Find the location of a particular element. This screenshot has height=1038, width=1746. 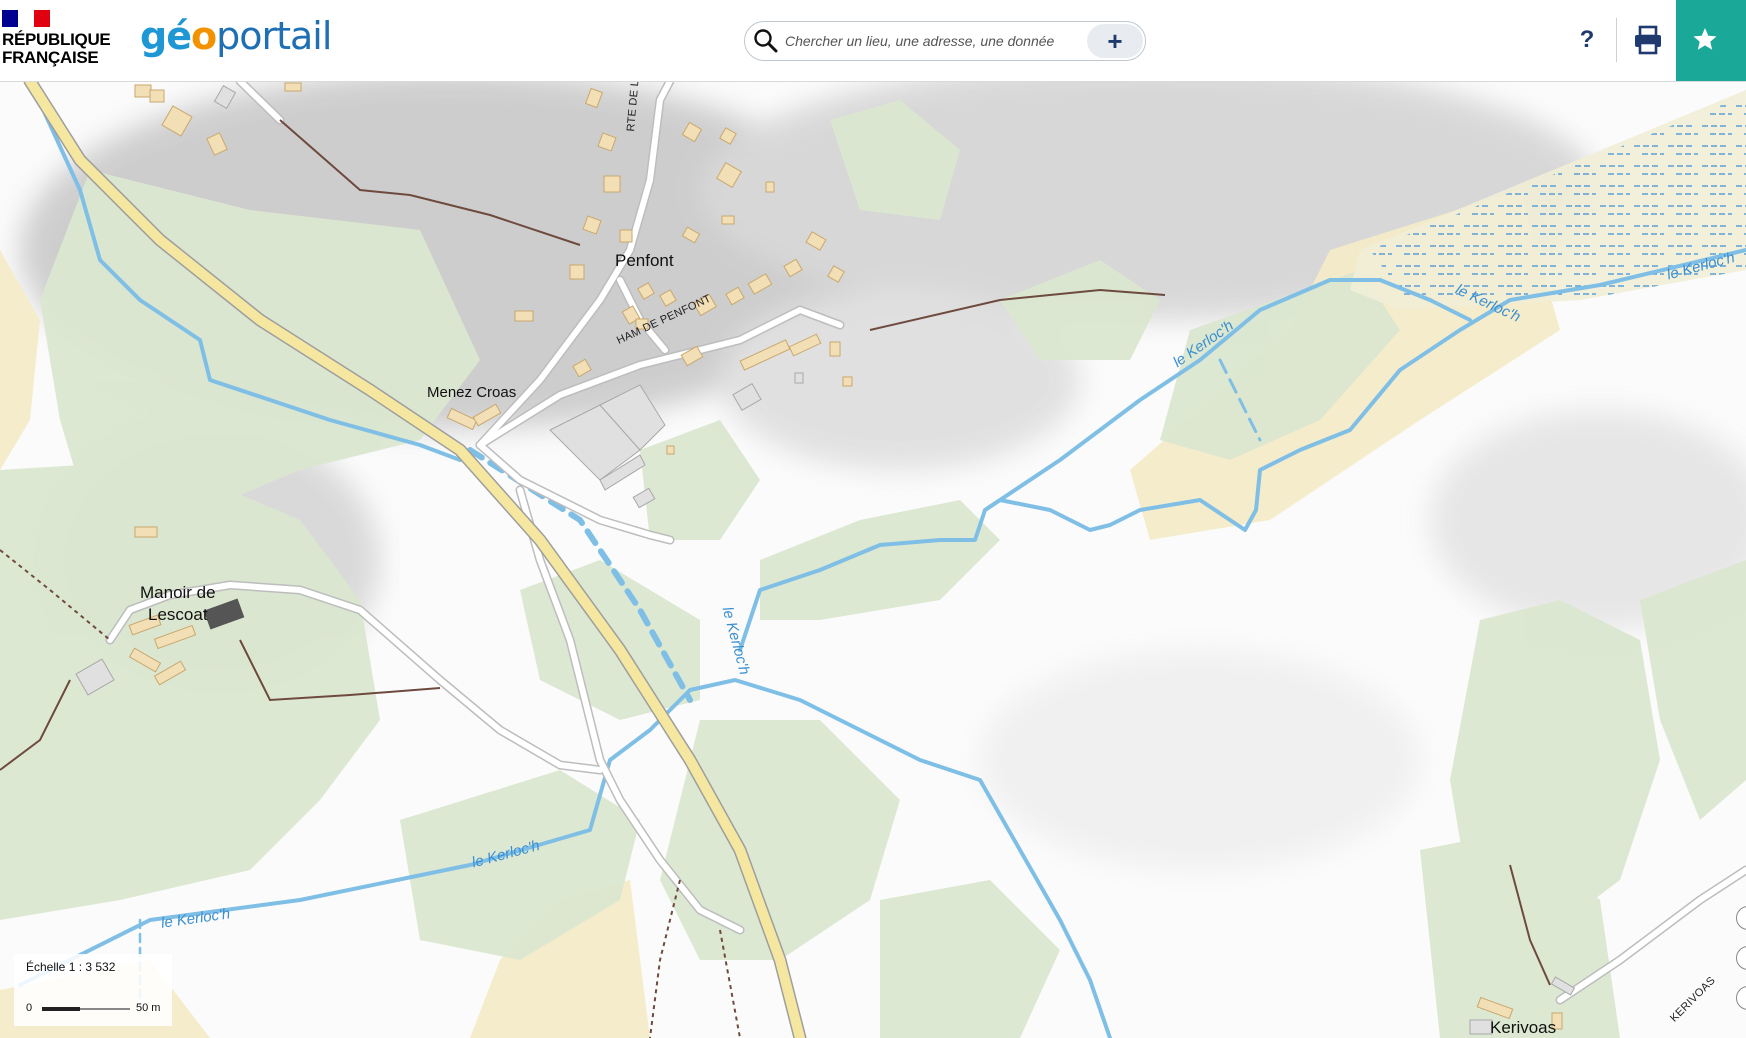

star-icon is located at coordinates (1705, 39).